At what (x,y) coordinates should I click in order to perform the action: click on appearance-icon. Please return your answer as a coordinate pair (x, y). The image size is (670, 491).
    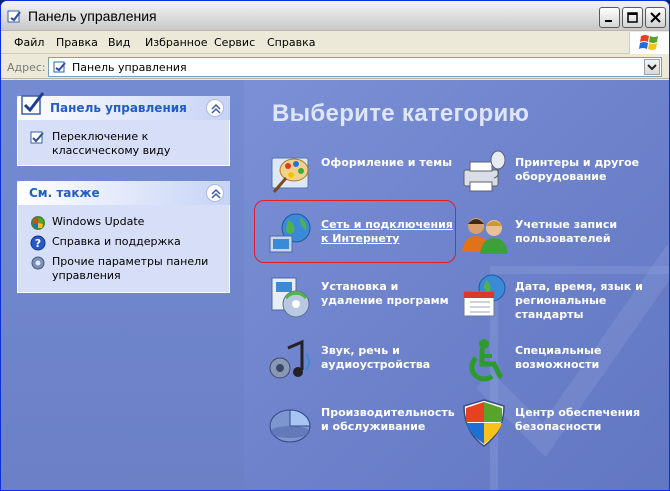
    Looking at the image, I should click on (290, 175).